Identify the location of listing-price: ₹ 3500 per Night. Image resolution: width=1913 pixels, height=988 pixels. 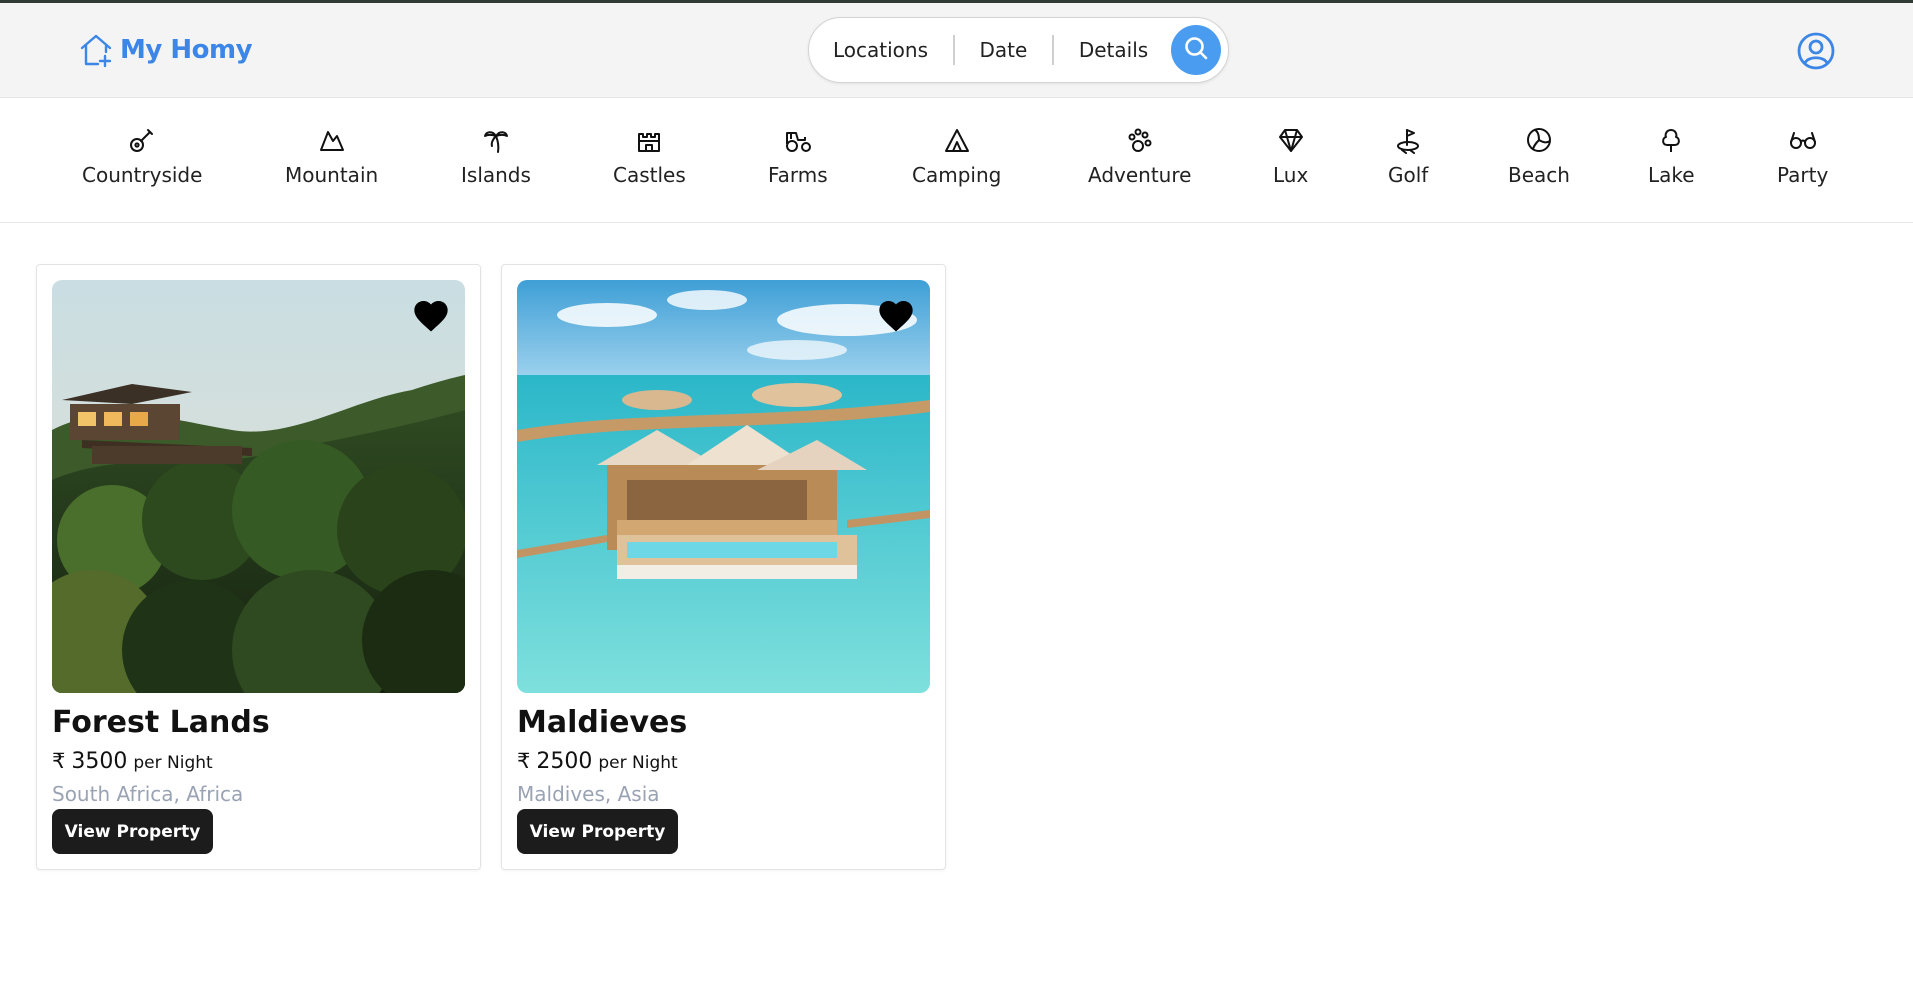
(132, 761).